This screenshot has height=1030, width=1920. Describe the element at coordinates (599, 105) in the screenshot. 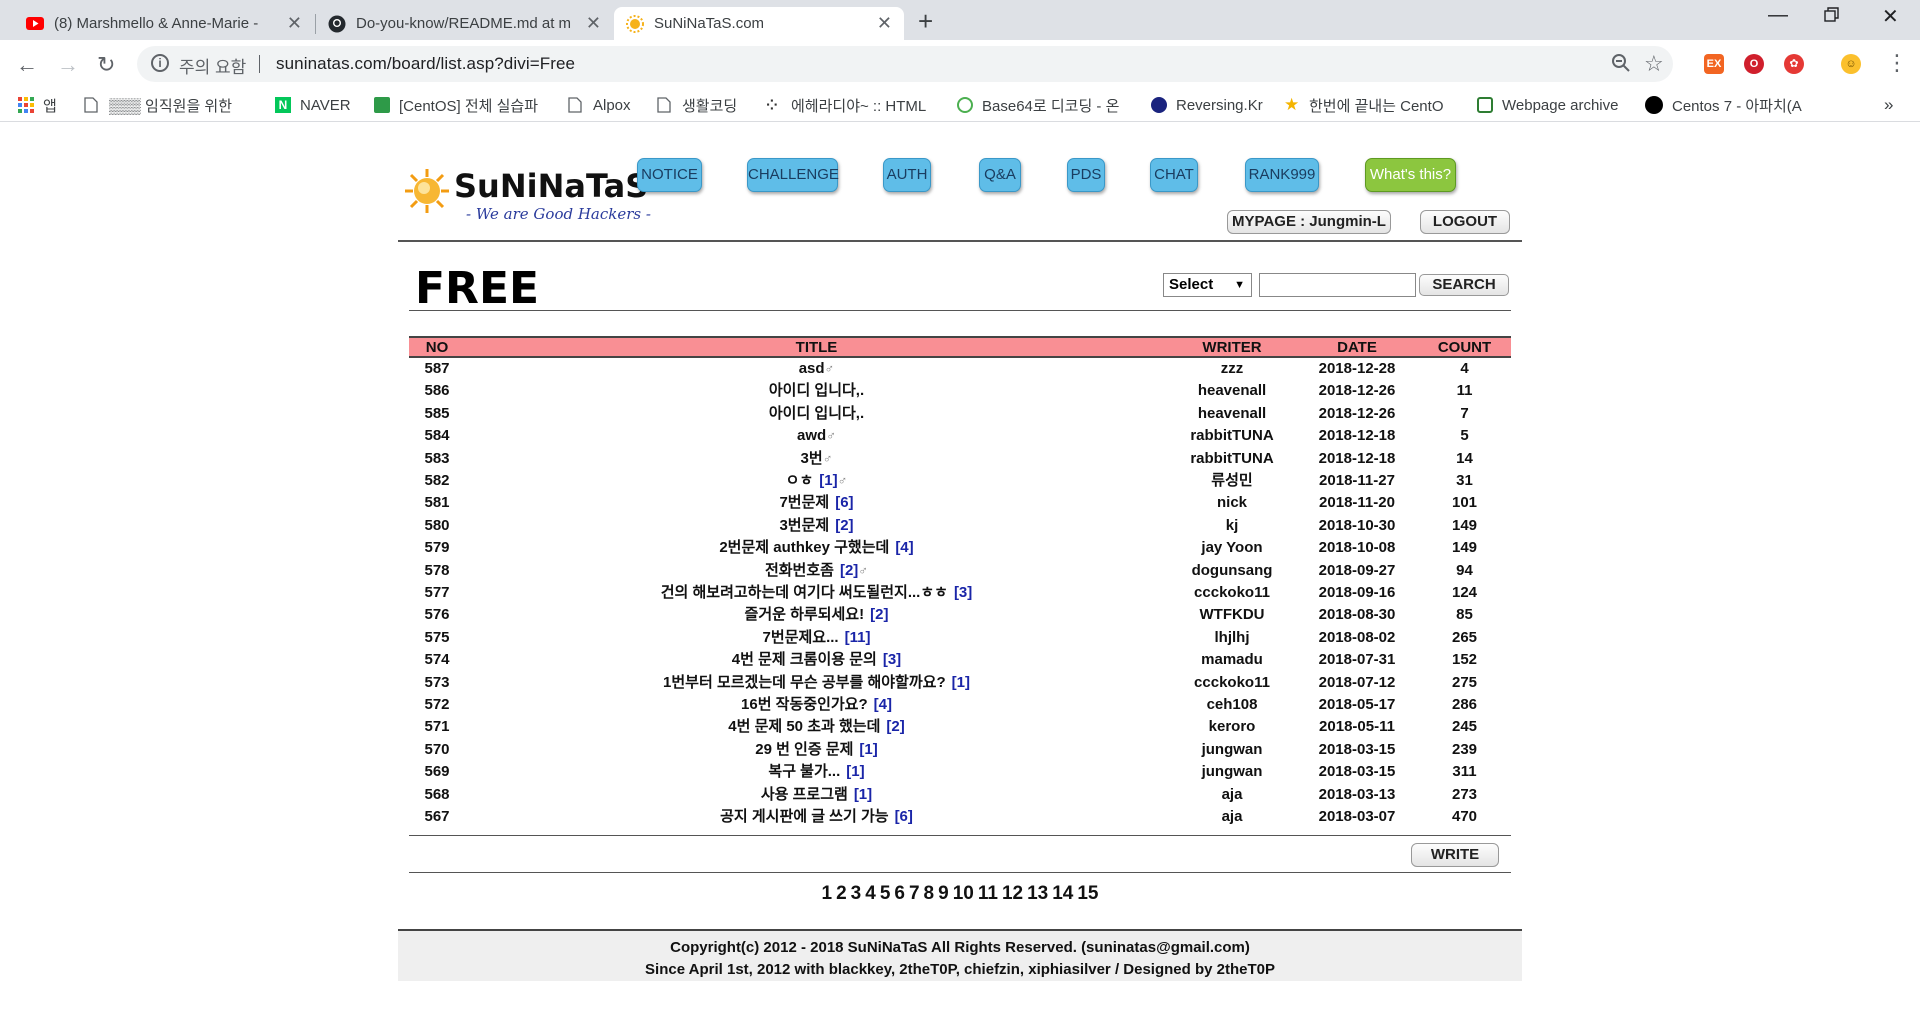

I see `bookmark-item: Alpox` at that location.